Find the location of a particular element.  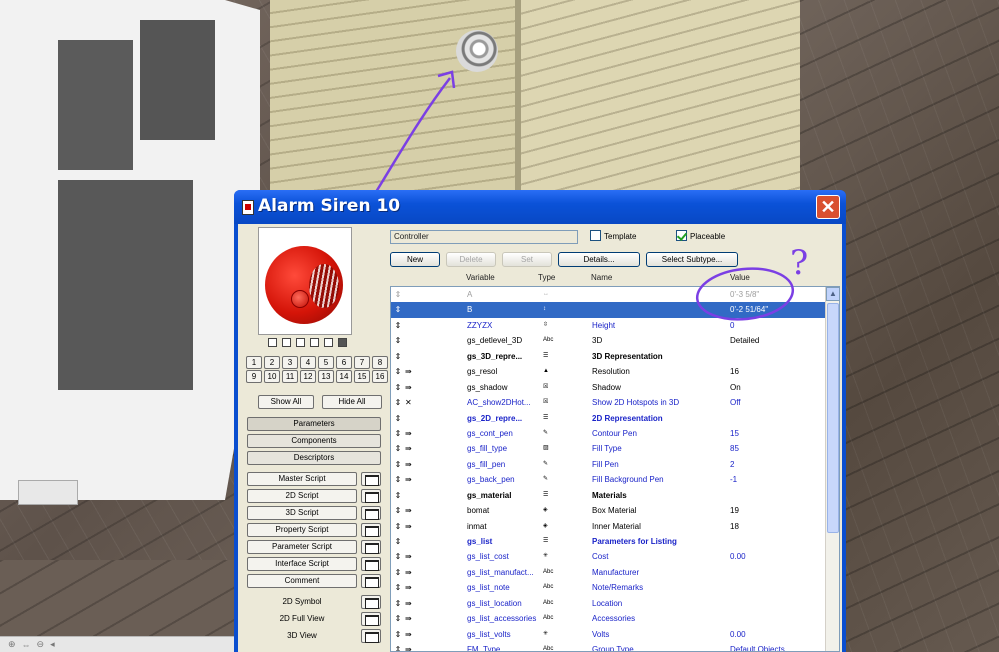

tab-descriptors: Descriptors is located at coordinates (314, 458).